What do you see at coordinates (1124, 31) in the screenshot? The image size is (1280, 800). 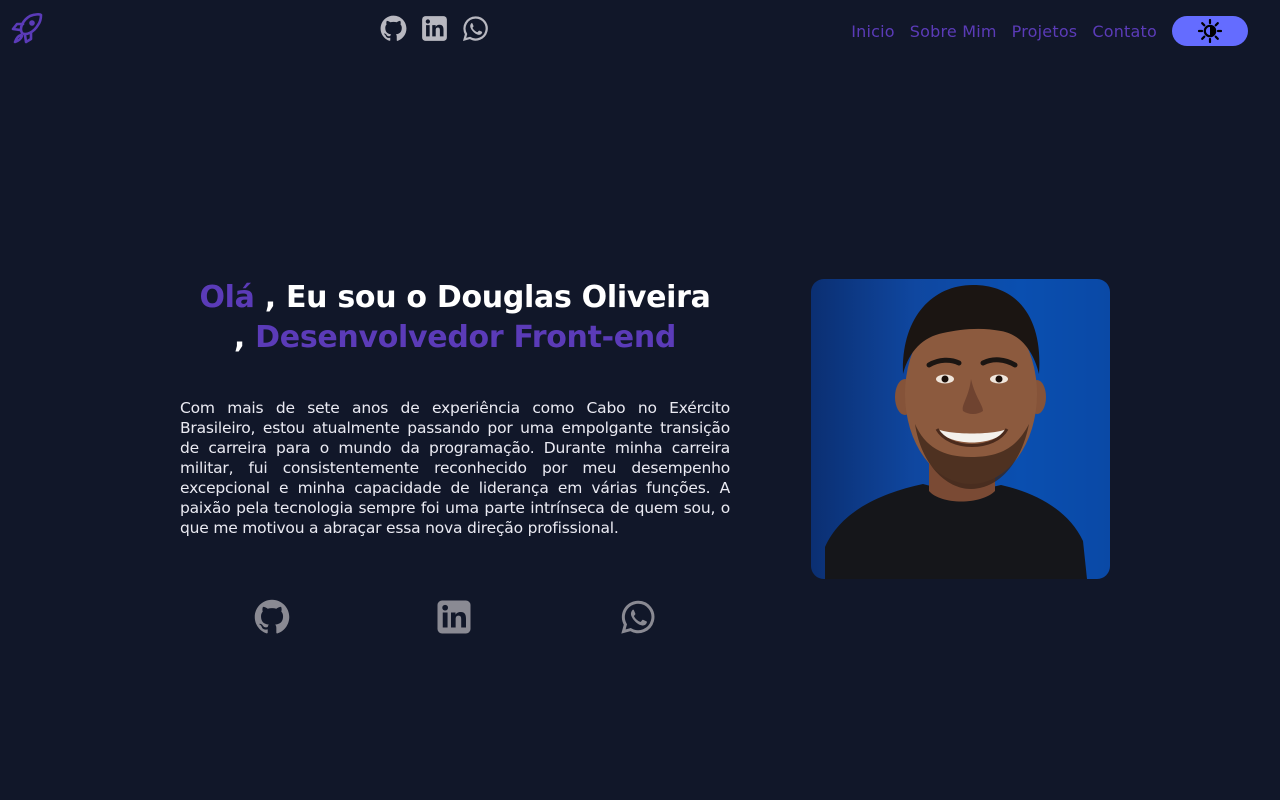 I see `nav-link-contato: Contato` at bounding box center [1124, 31].